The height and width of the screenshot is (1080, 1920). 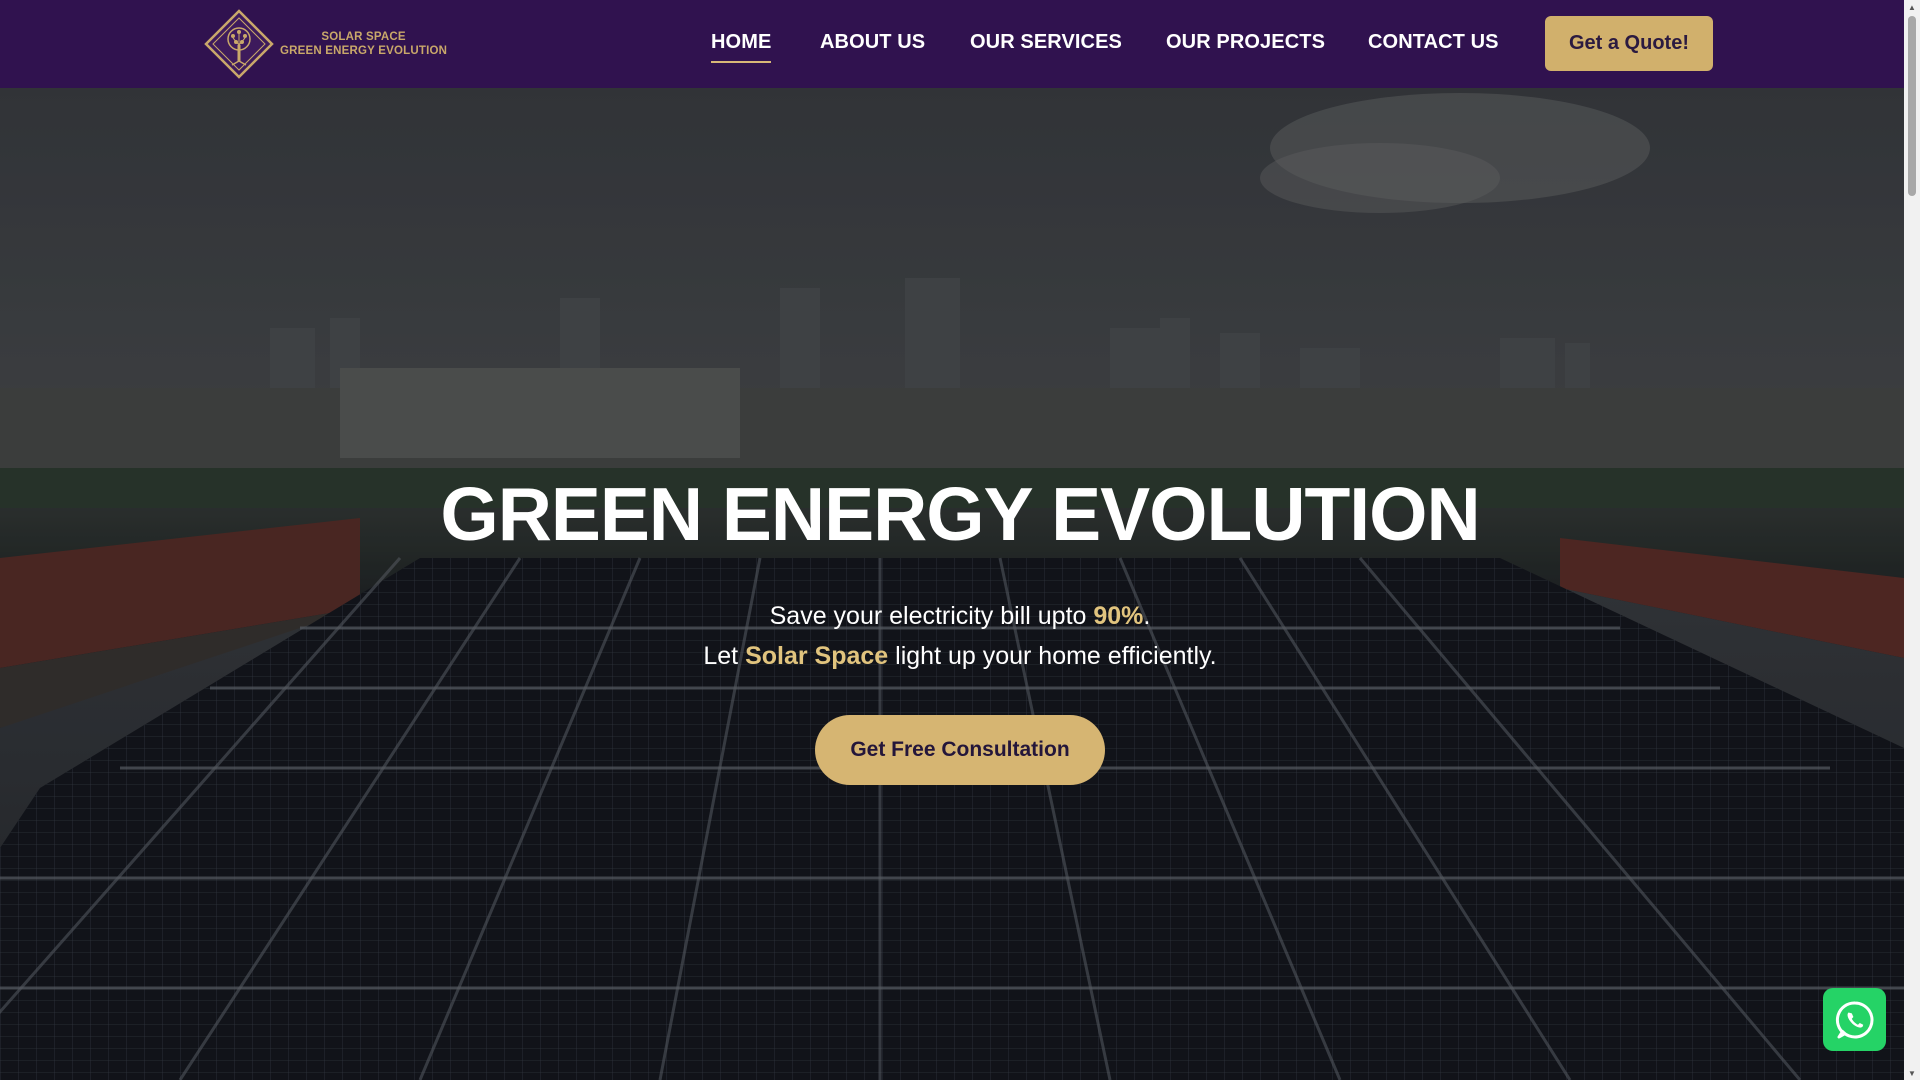 I want to click on hero-line2-text: Let, so click(x=724, y=656).